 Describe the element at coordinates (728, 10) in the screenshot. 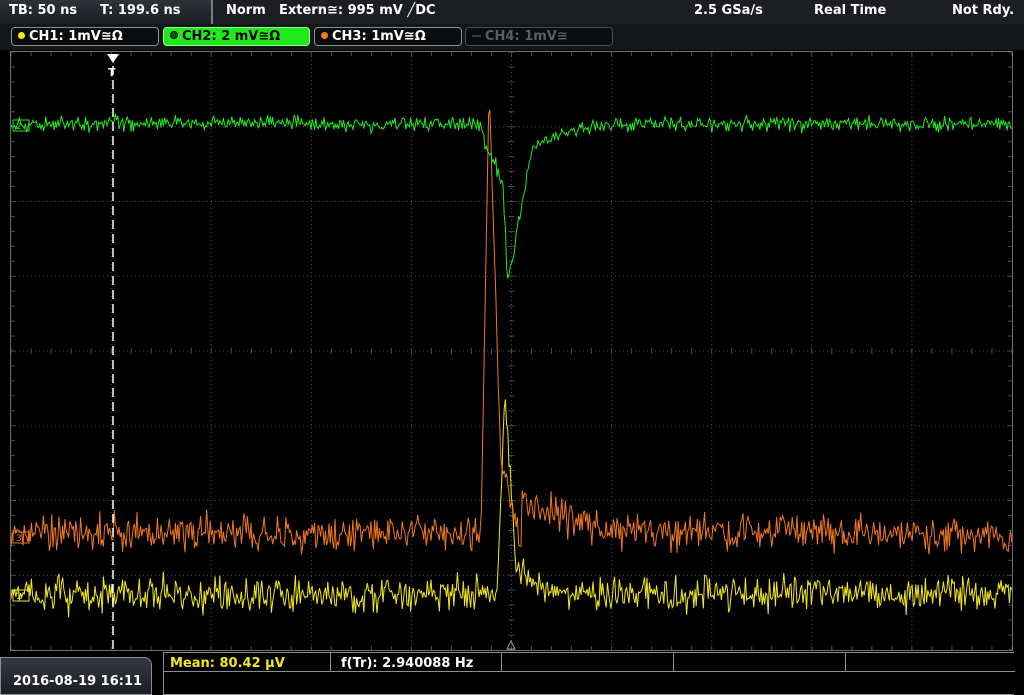

I see `sample-rate: 2.5 GSa/s` at that location.